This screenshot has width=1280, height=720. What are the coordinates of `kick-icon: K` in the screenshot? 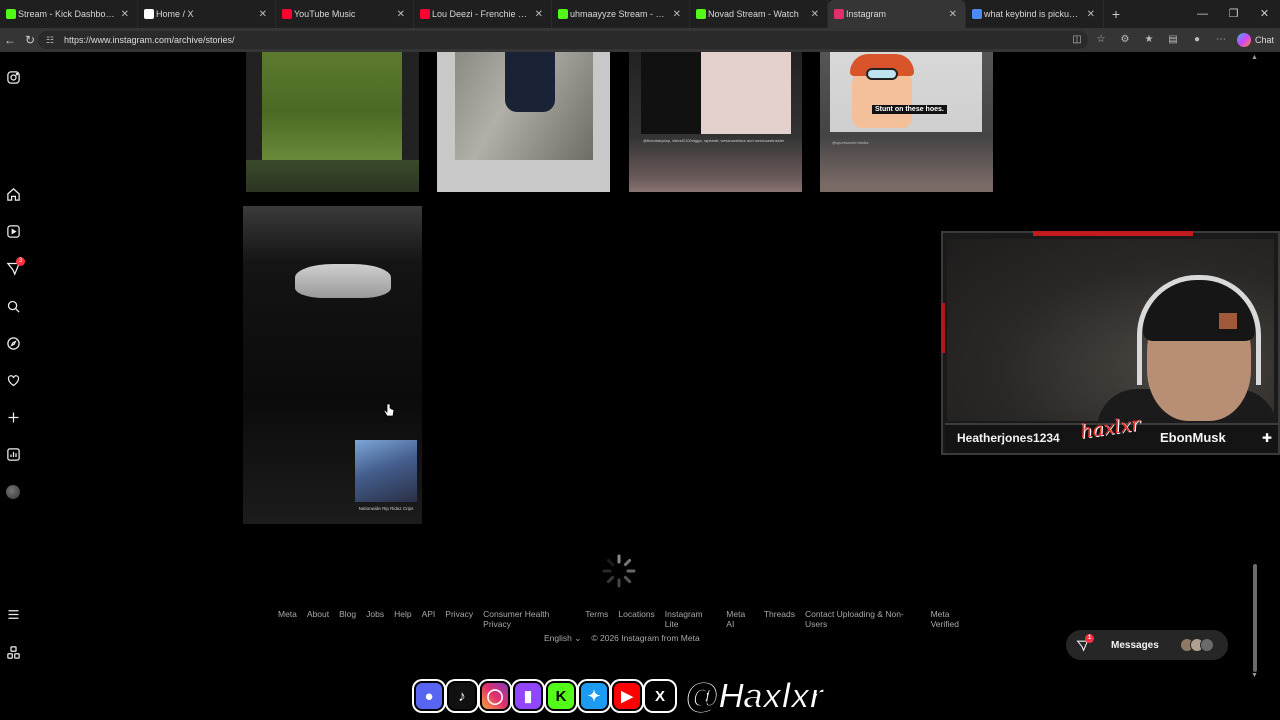 It's located at (561, 696).